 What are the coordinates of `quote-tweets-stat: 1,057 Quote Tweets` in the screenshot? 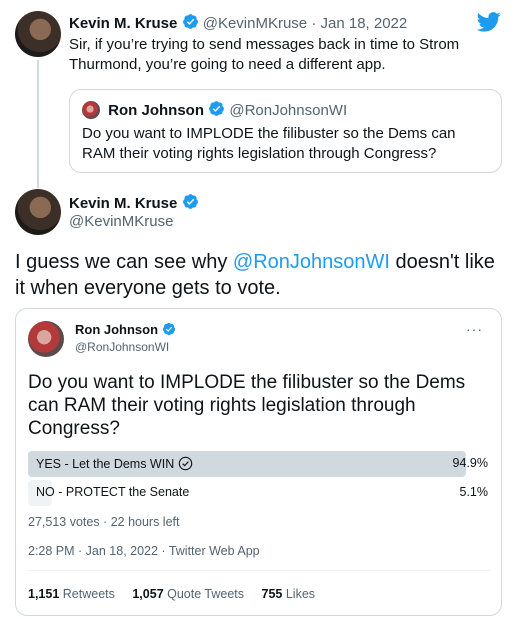 It's located at (188, 594).